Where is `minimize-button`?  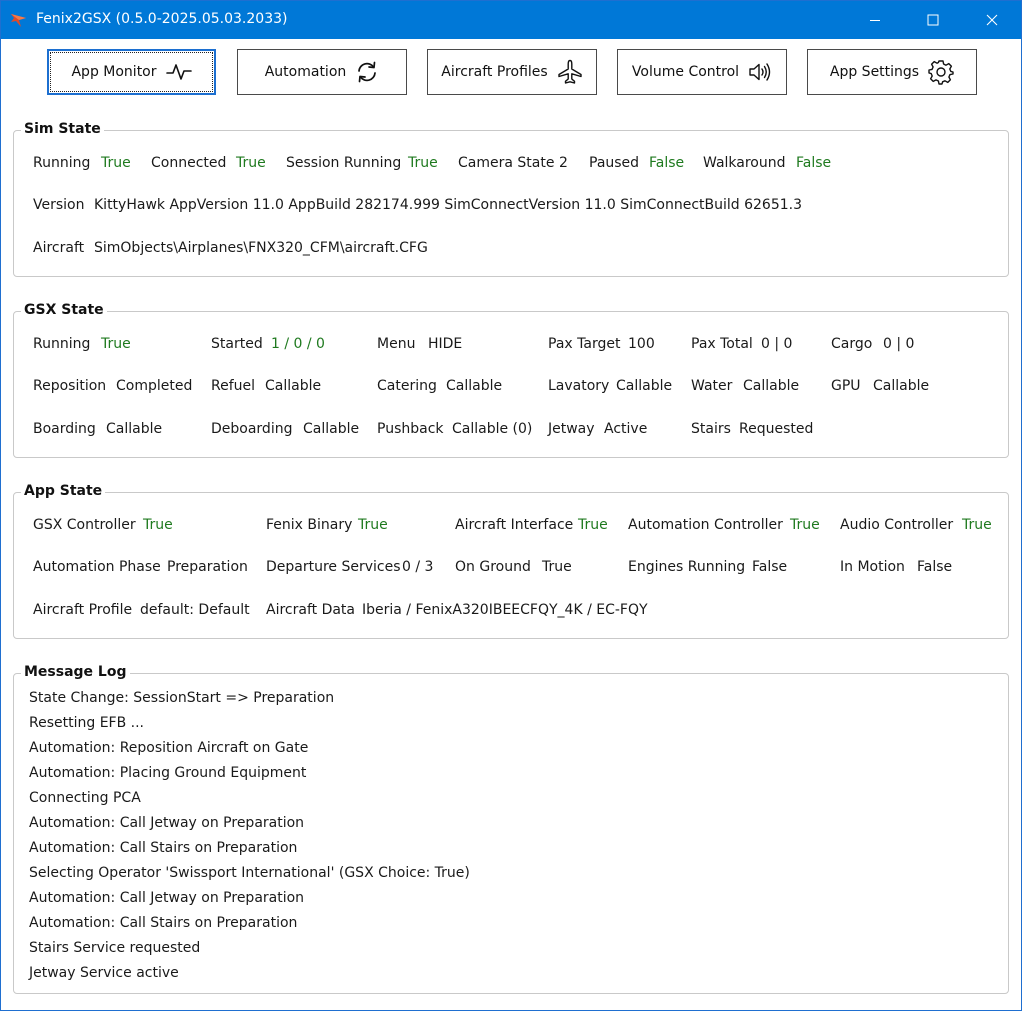
minimize-button is located at coordinates (875, 20).